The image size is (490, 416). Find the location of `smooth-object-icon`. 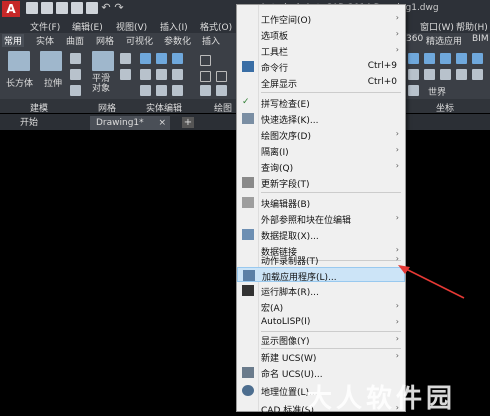

smooth-object-icon is located at coordinates (103, 61).